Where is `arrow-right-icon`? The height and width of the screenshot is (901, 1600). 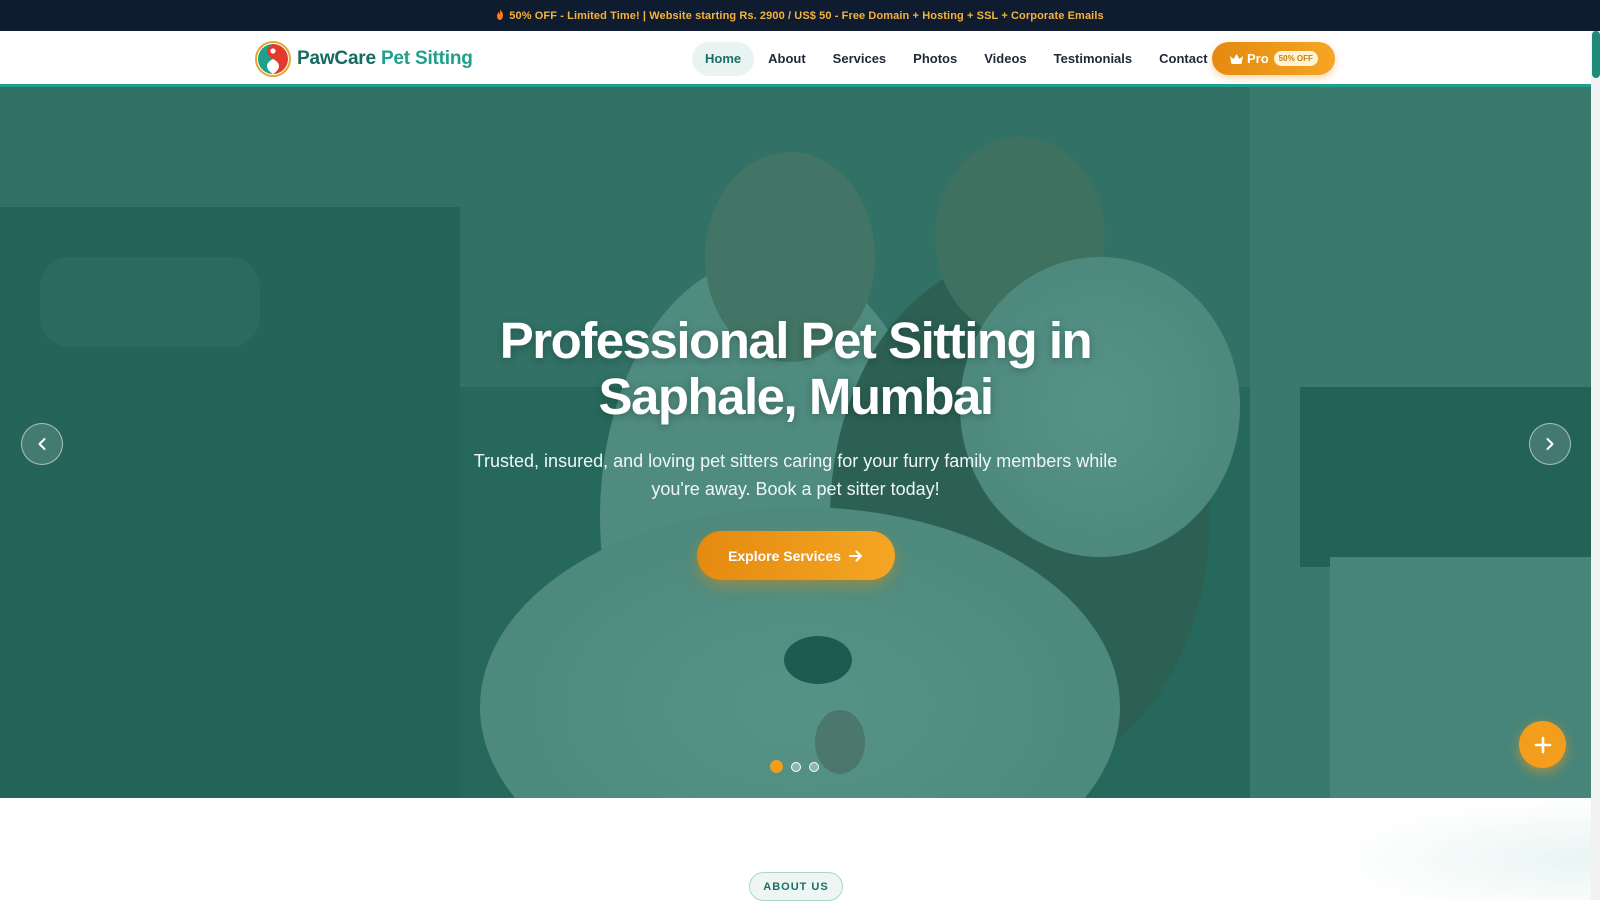
arrow-right-icon is located at coordinates (855, 555).